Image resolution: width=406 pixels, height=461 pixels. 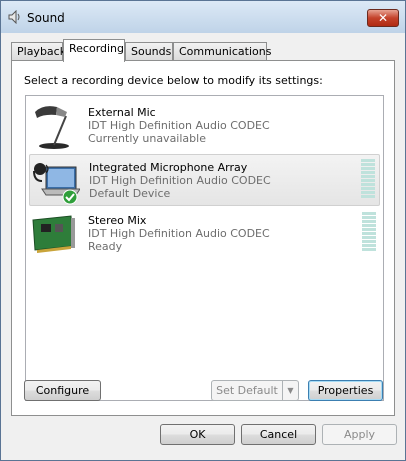 I want to click on set-default-split-button: Set Default ▼, so click(x=255, y=390).